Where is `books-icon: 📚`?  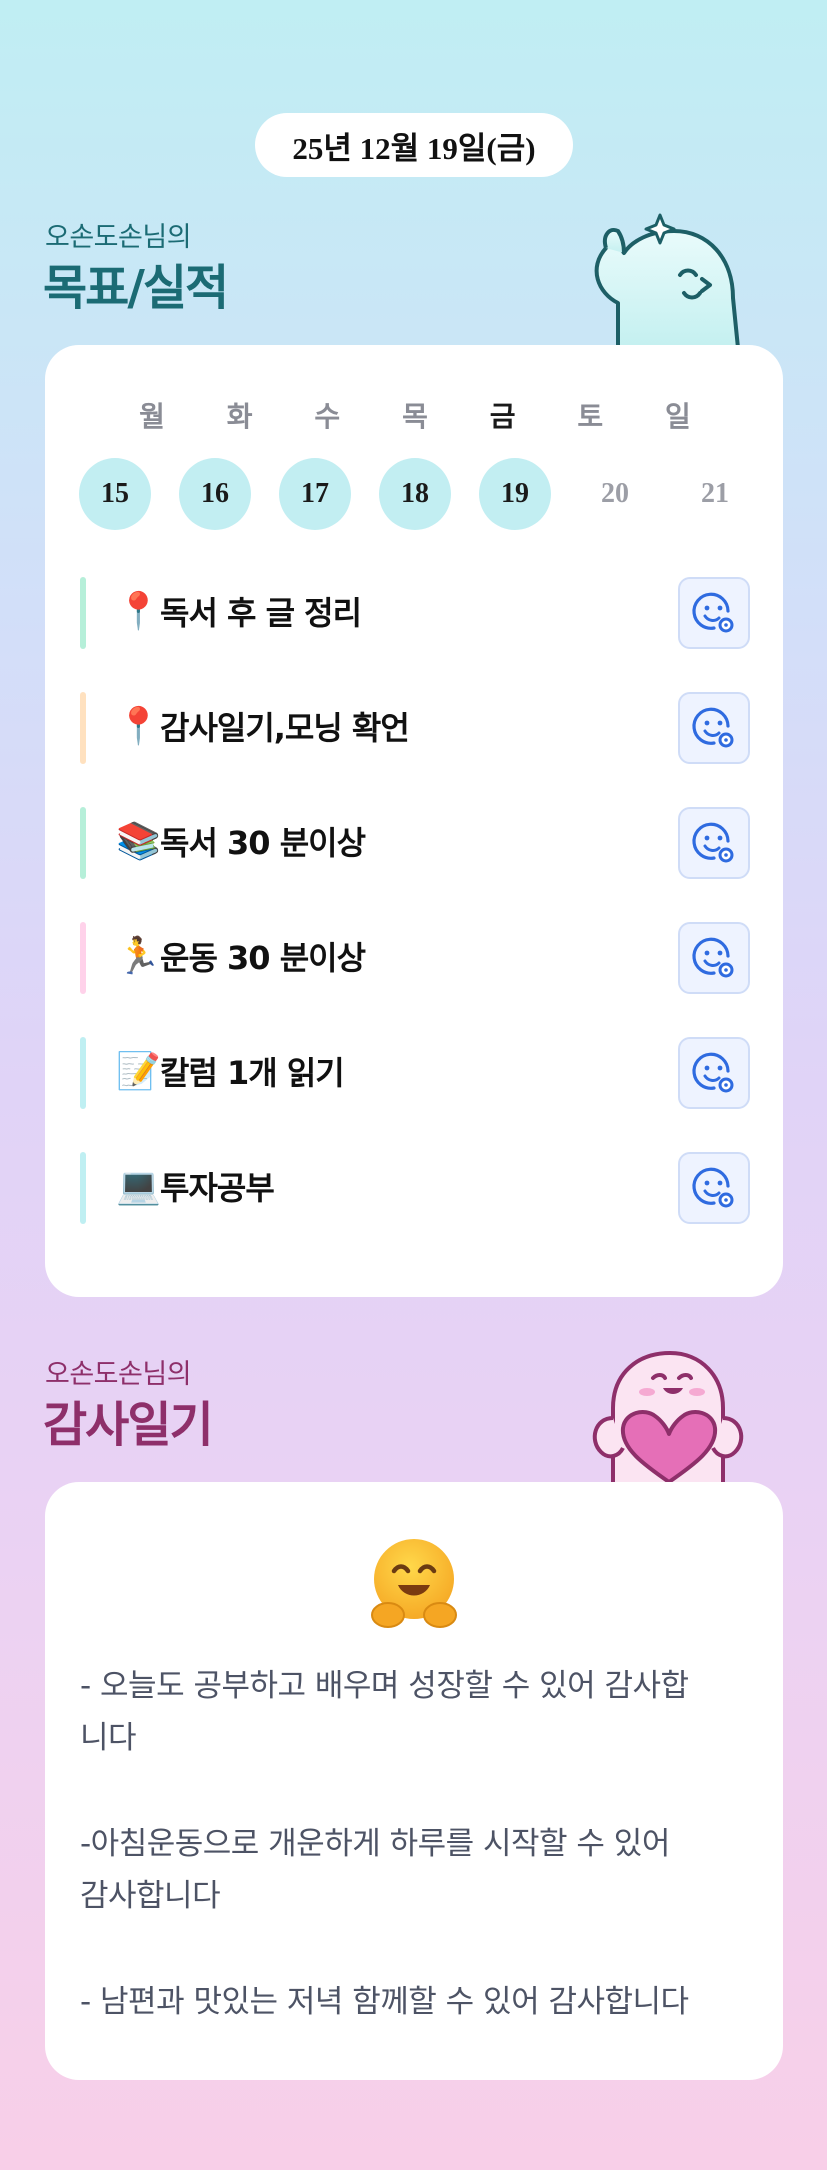 books-icon: 📚 is located at coordinates (138, 841).